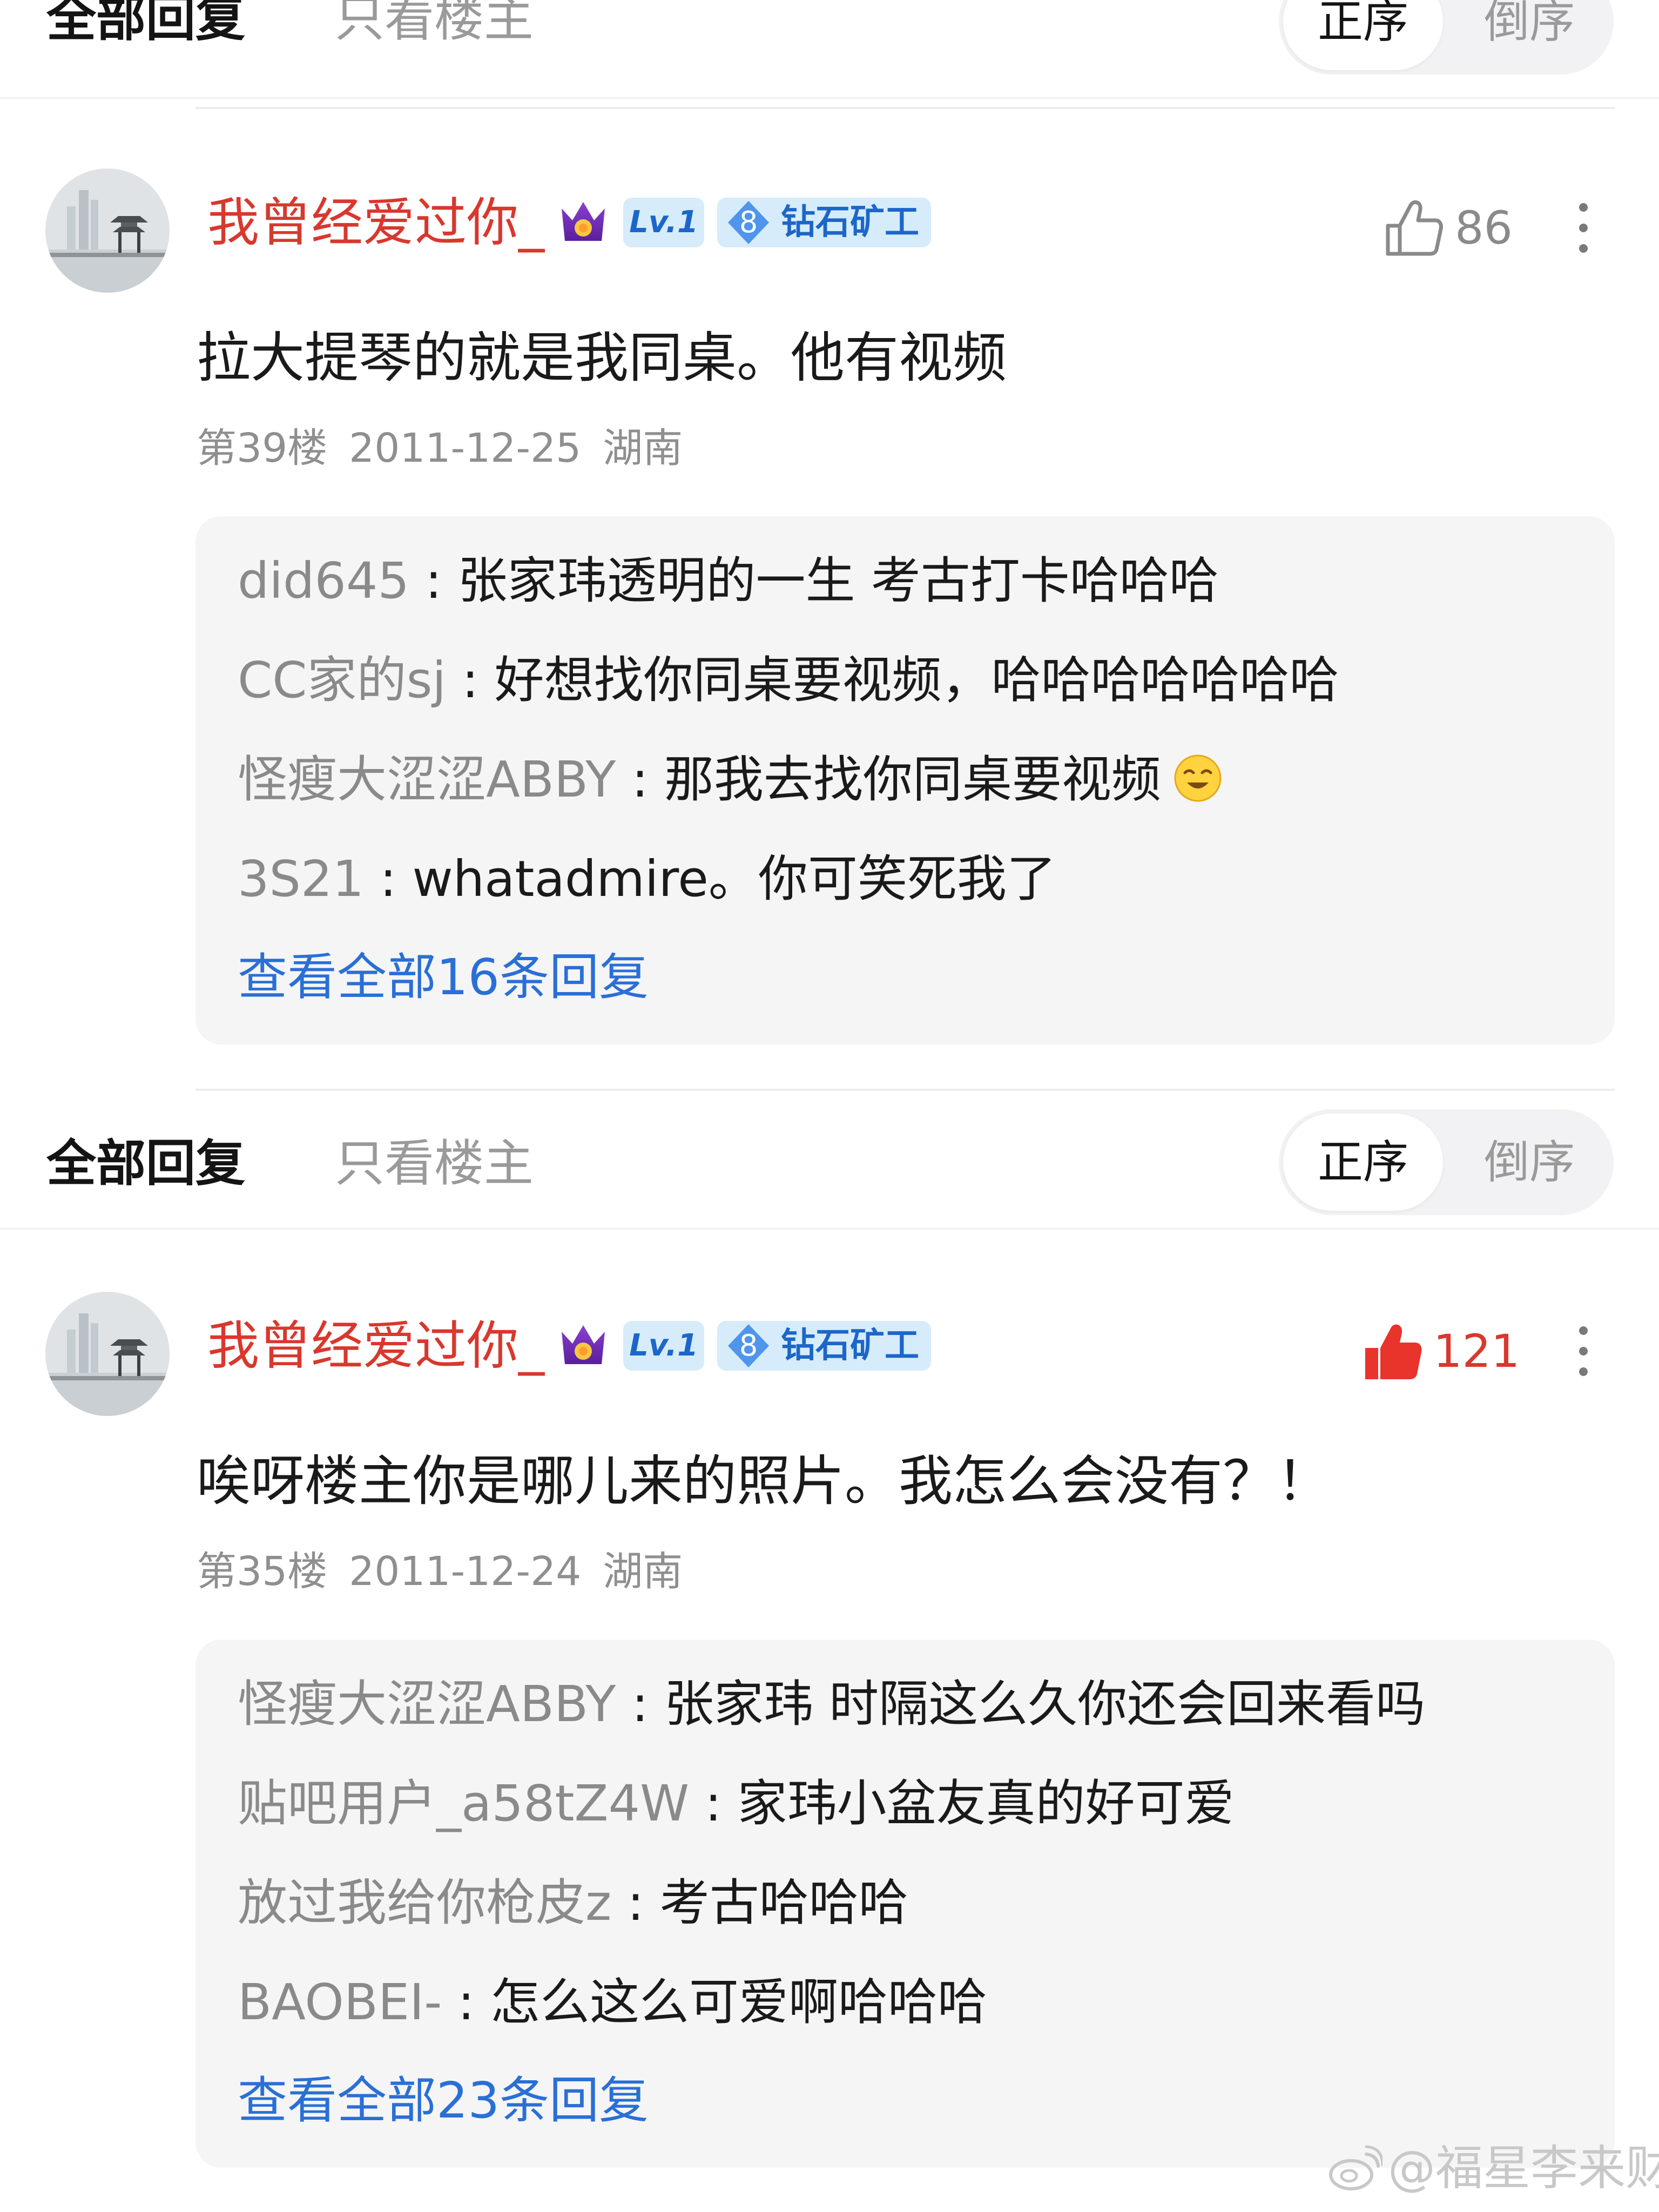 The image size is (1659, 2212). Describe the element at coordinates (465, 1571) in the screenshot. I see `post-date: 2011-12-24` at that location.